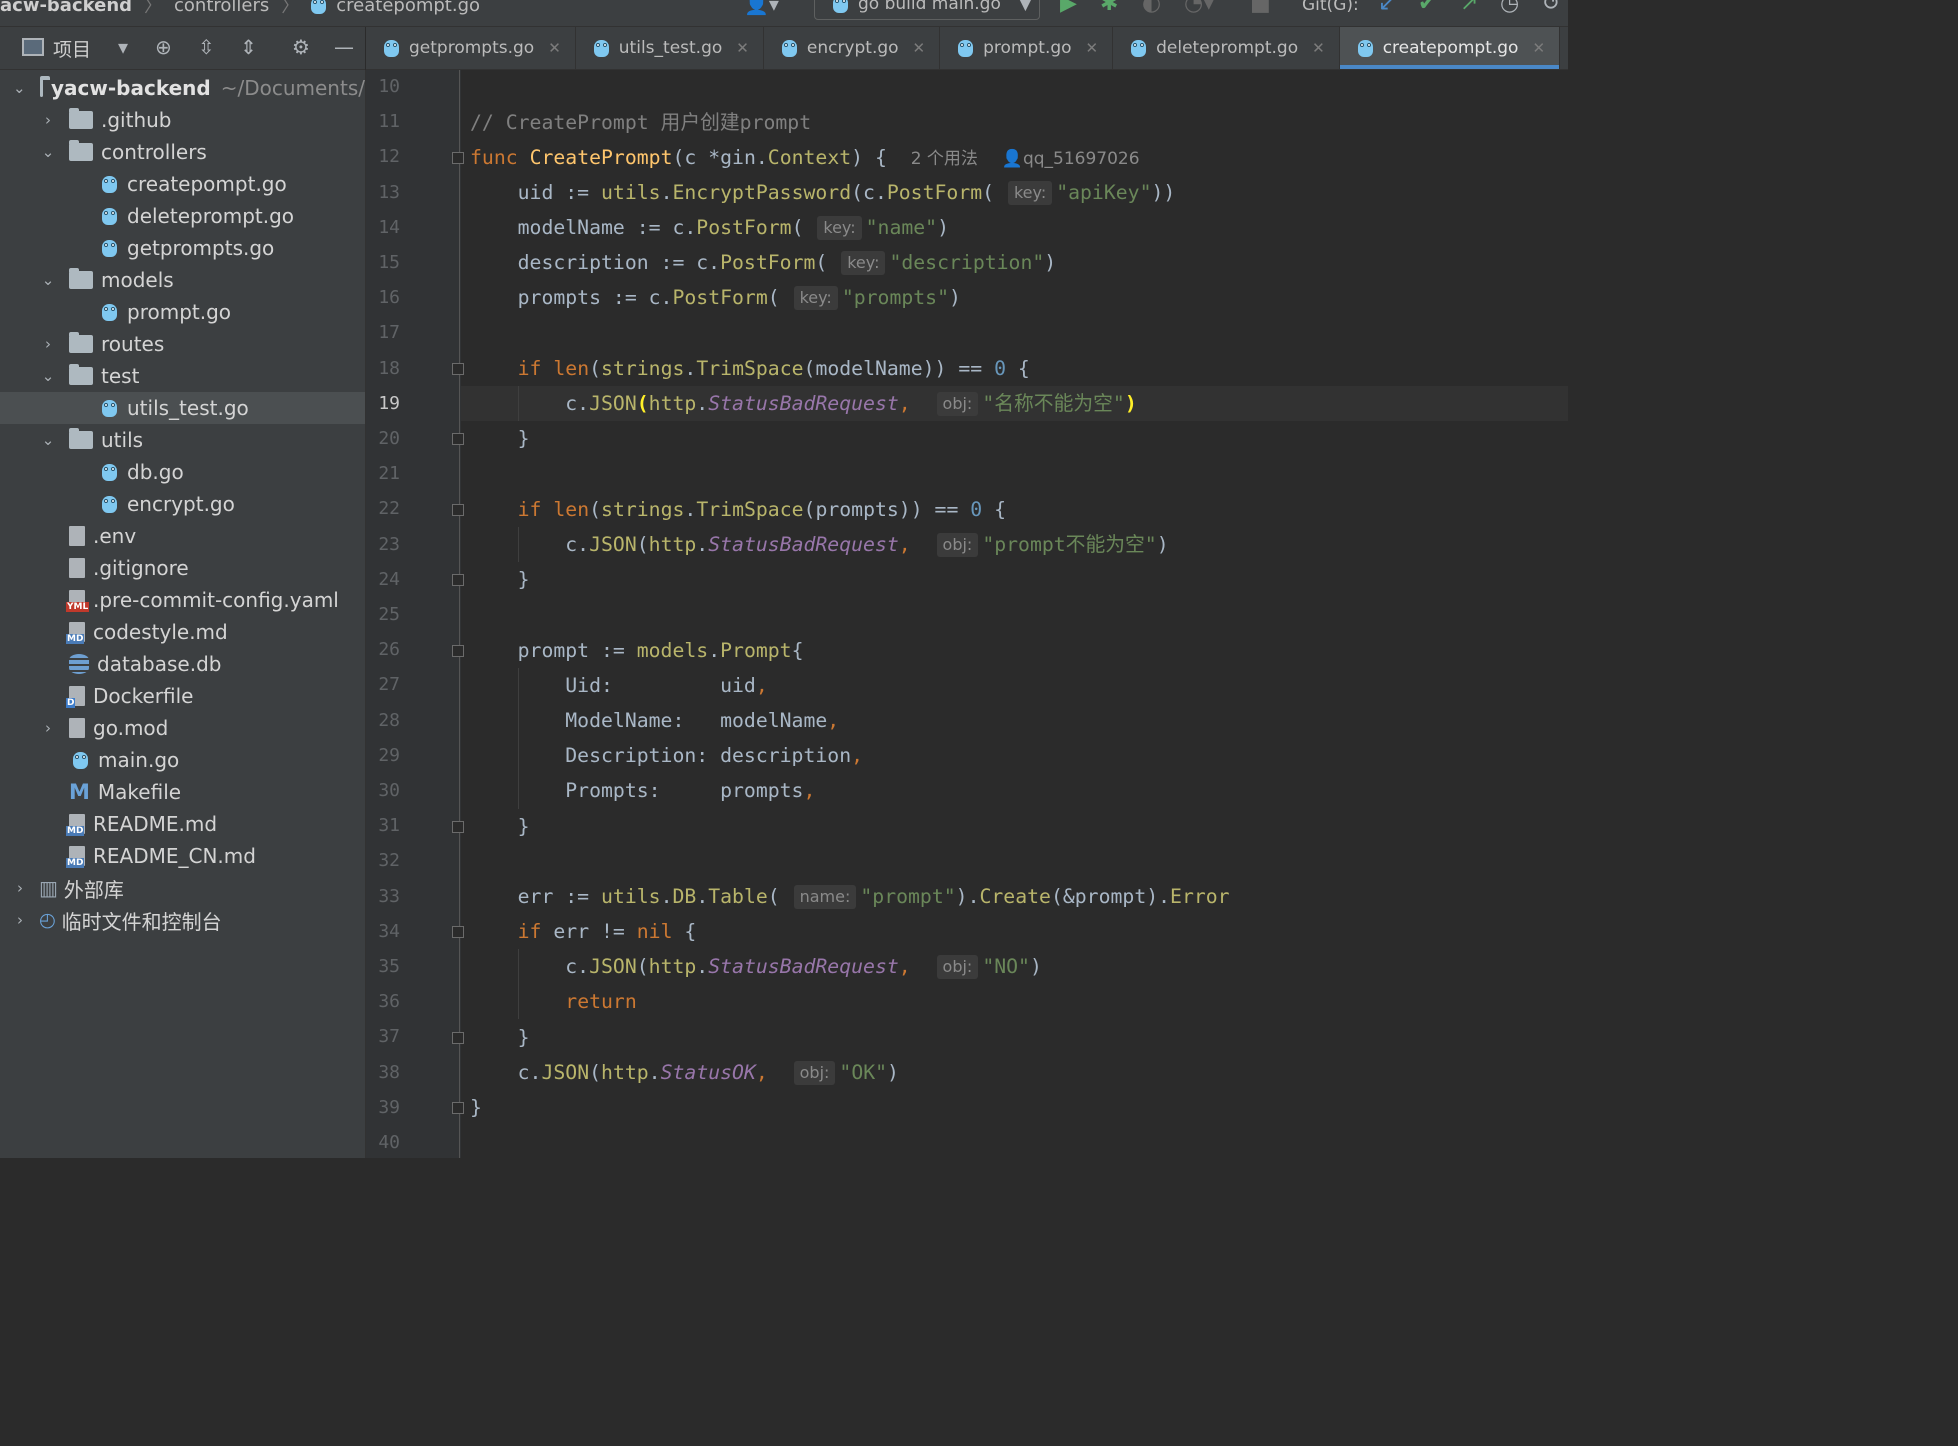 Image resolution: width=1958 pixels, height=1446 pixels. Describe the element at coordinates (383, 121) in the screenshot. I see `line-number: 11` at that location.